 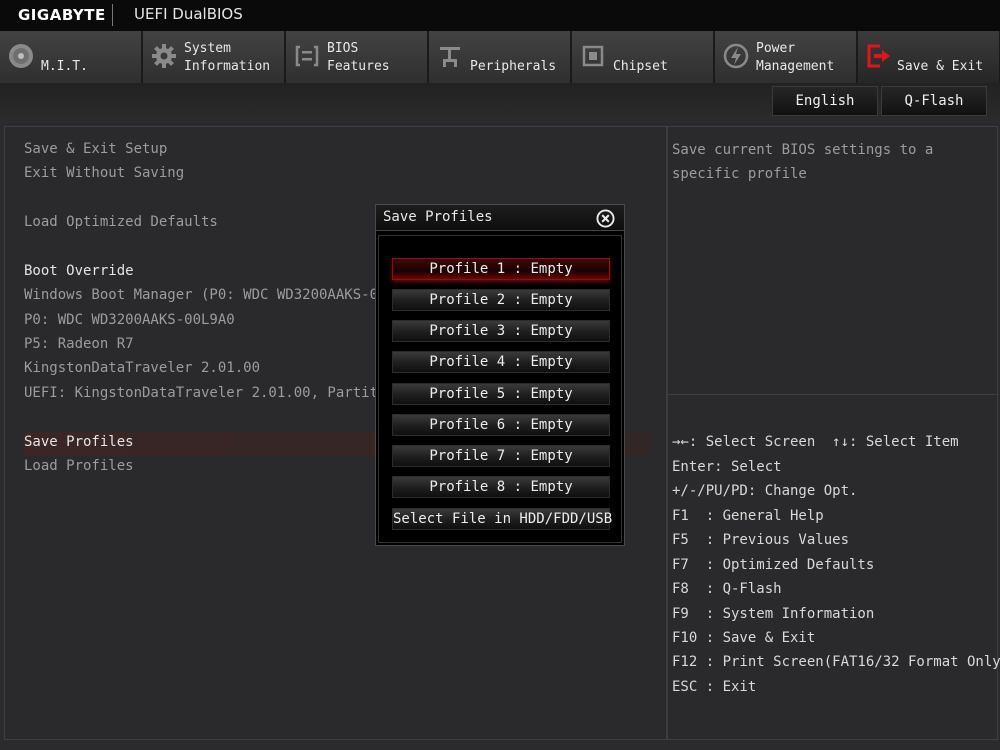 I want to click on tab-label: Save & Exit, so click(x=940, y=66).